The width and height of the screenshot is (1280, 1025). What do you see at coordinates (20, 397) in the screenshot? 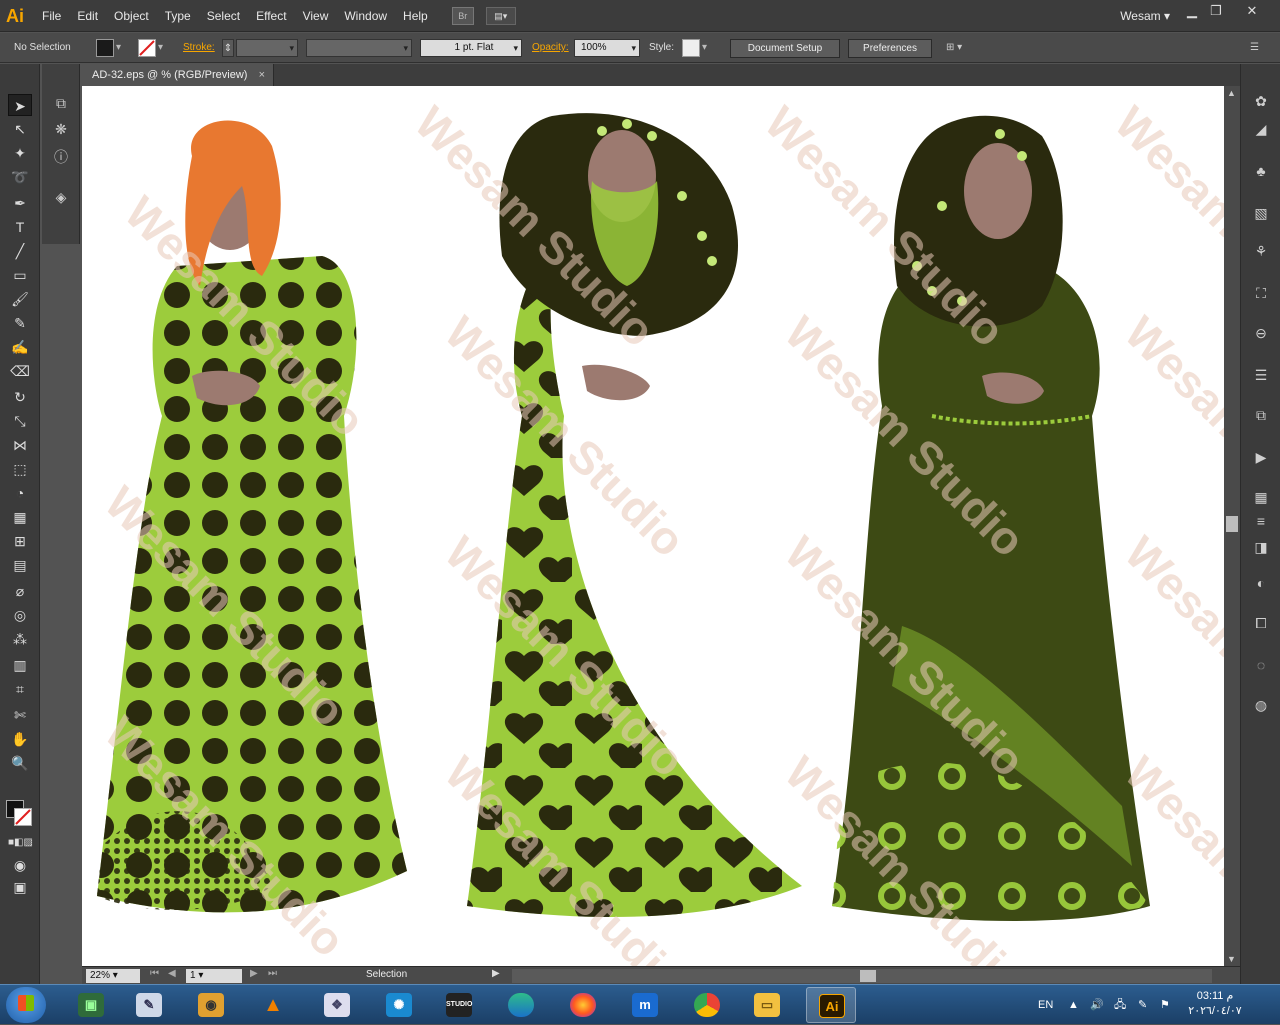
I see `rotate-tool-icon: ↻` at bounding box center [20, 397].